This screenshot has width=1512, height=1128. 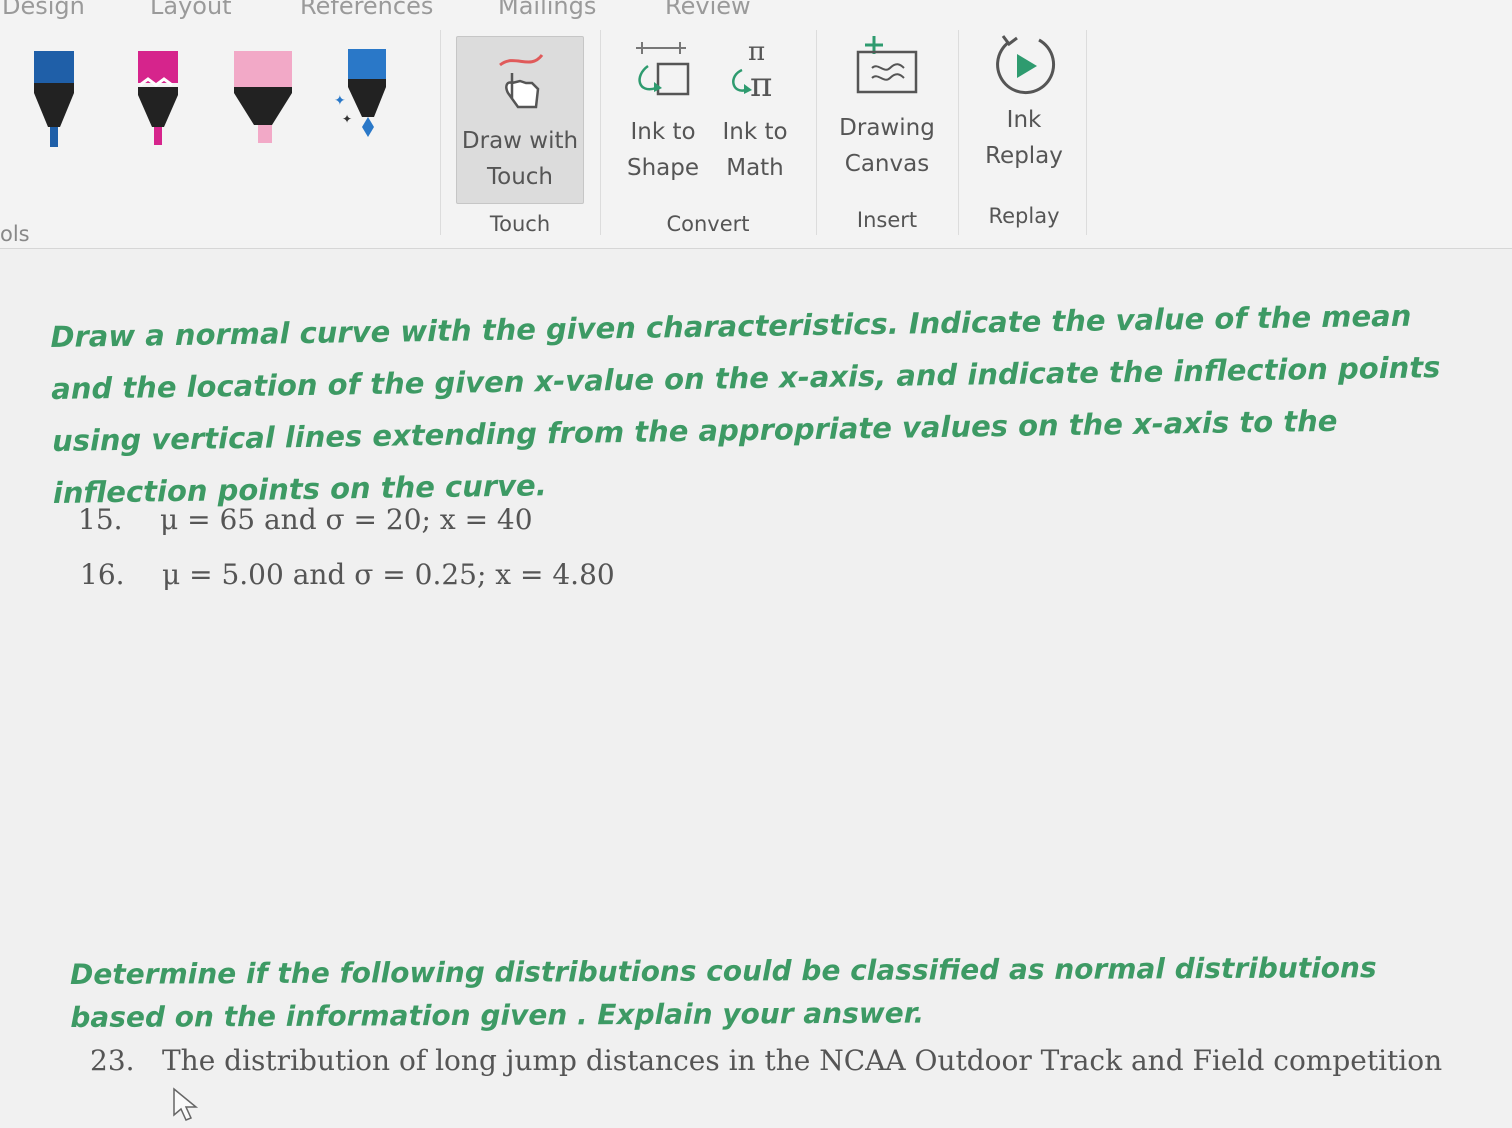 I want to click on drawing-canvas-button: Drawing Canvas, so click(x=887, y=112).